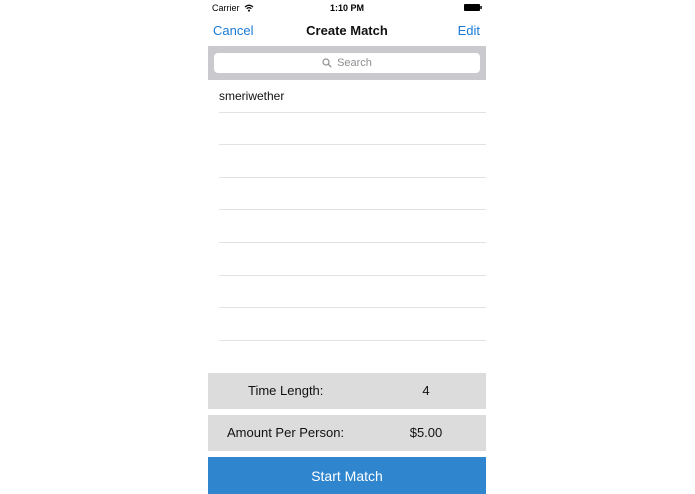 The width and height of the screenshot is (695, 494). I want to click on search-icon, so click(327, 63).